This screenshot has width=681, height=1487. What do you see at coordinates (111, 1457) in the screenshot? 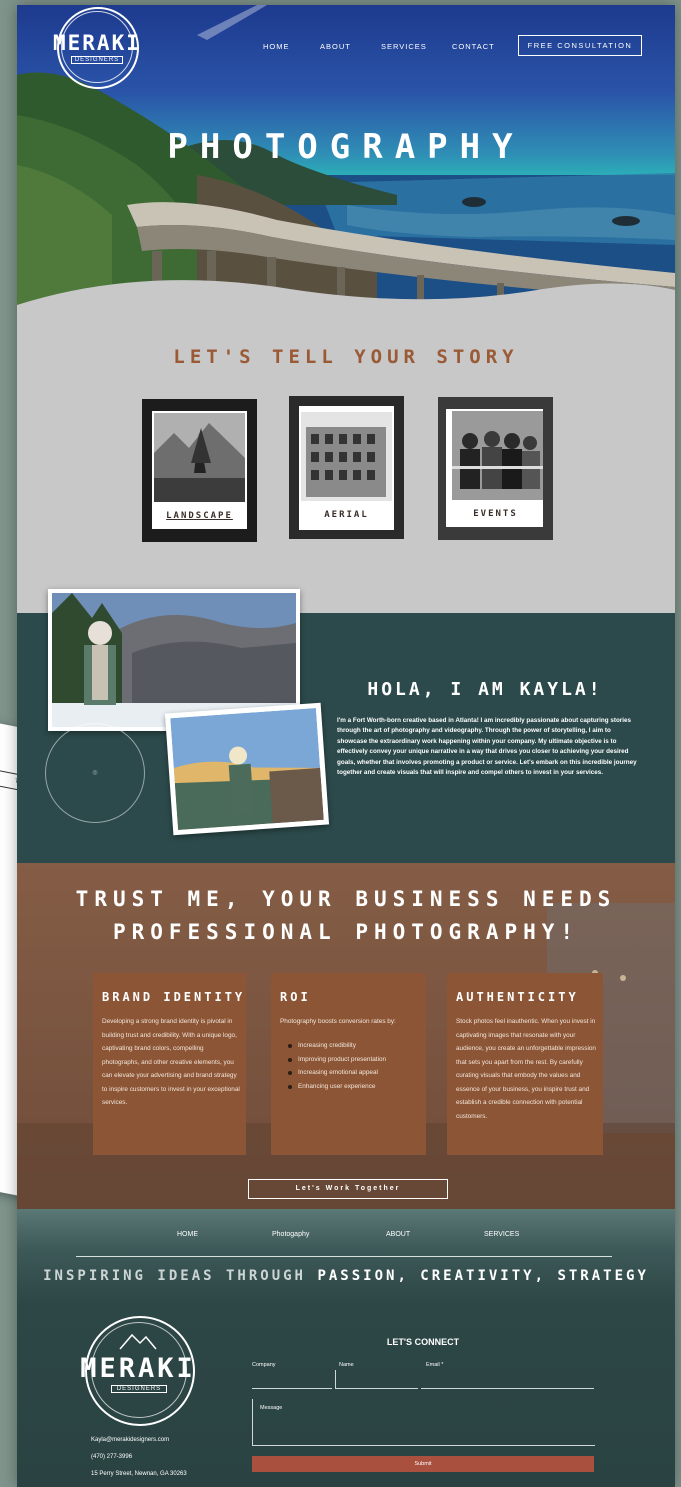
I see `footer-phone: (470) 277-3996` at bounding box center [111, 1457].